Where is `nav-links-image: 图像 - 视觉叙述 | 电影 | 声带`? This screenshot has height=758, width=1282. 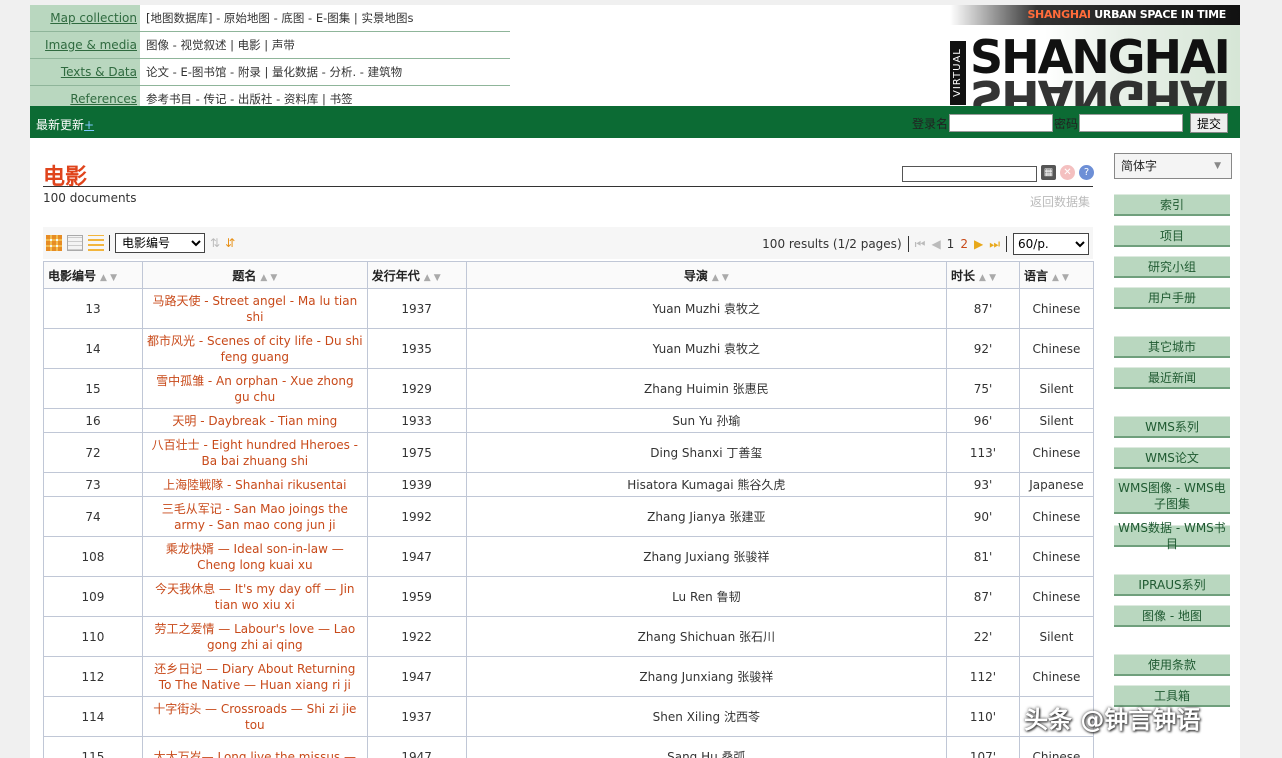 nav-links-image: 图像 - 视觉叙述 | 电影 | 声带 is located at coordinates (325, 45).